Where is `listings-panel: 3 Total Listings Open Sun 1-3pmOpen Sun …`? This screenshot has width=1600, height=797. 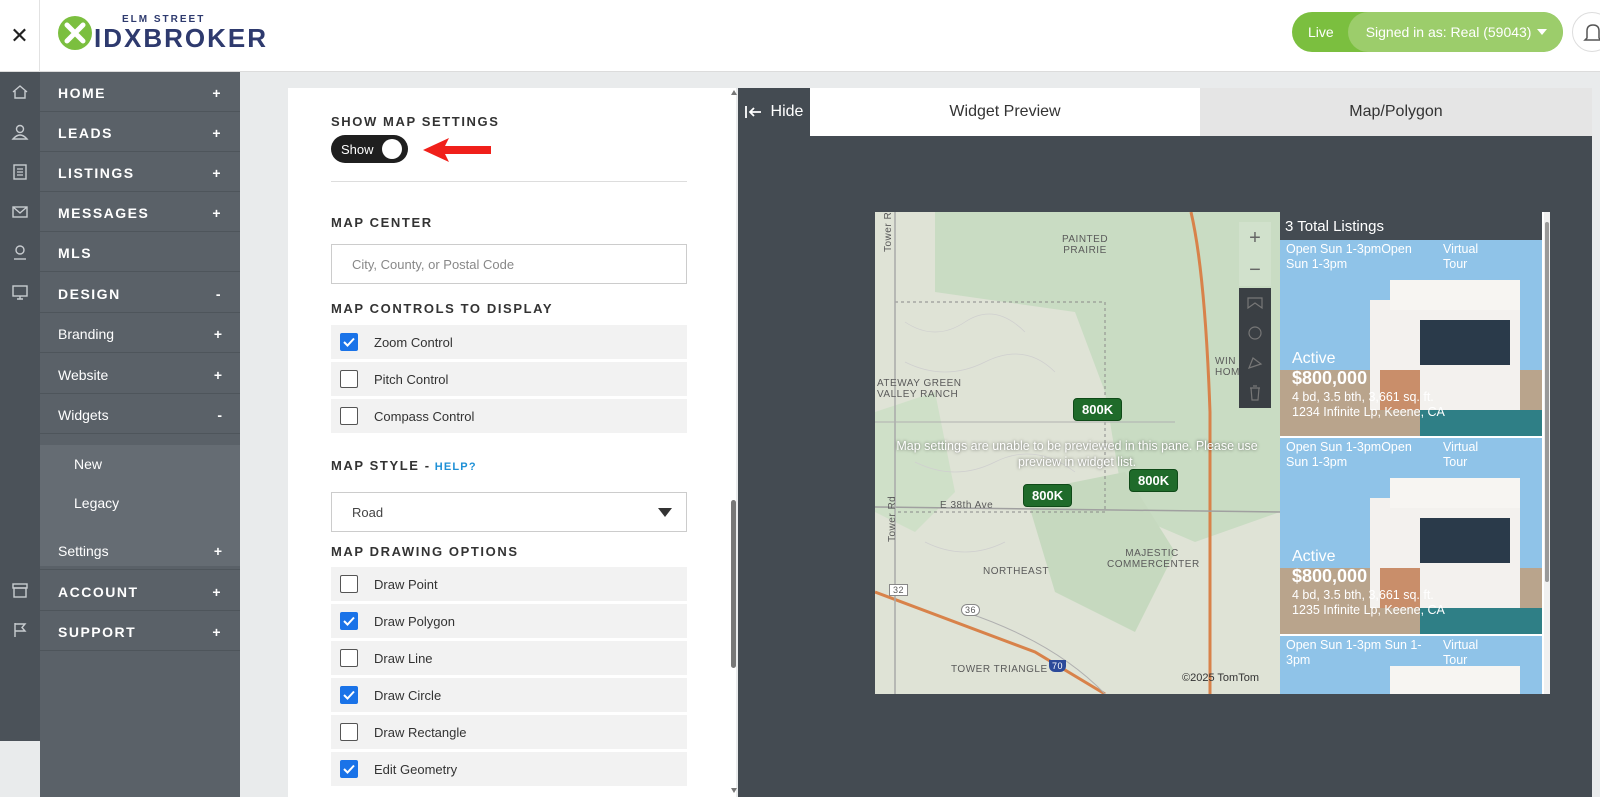 listings-panel: 3 Total Listings Open Sun 1-3pmOpen Sun … is located at coordinates (1415, 453).